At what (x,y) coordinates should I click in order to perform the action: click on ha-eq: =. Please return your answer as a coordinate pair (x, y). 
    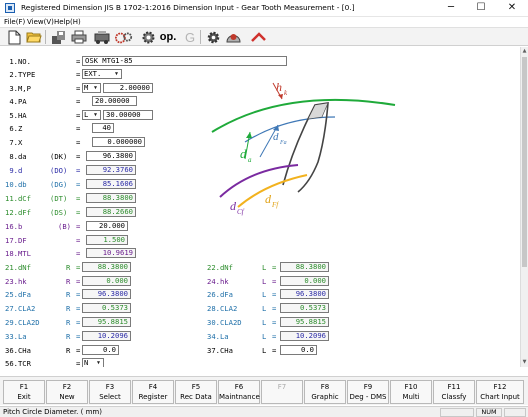
    Looking at the image, I should click on (78, 115).